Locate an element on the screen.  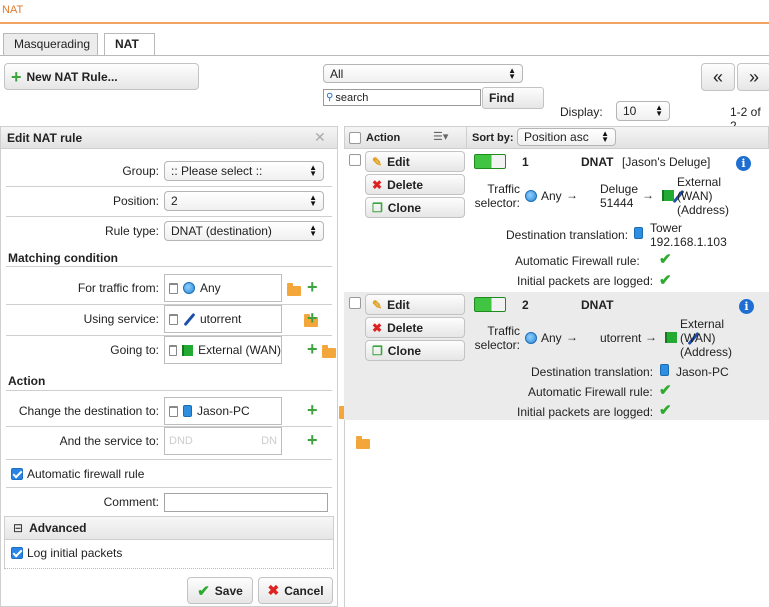
rule-type-select: DNAT (destination) ▲ ▼ is located at coordinates (244, 231).